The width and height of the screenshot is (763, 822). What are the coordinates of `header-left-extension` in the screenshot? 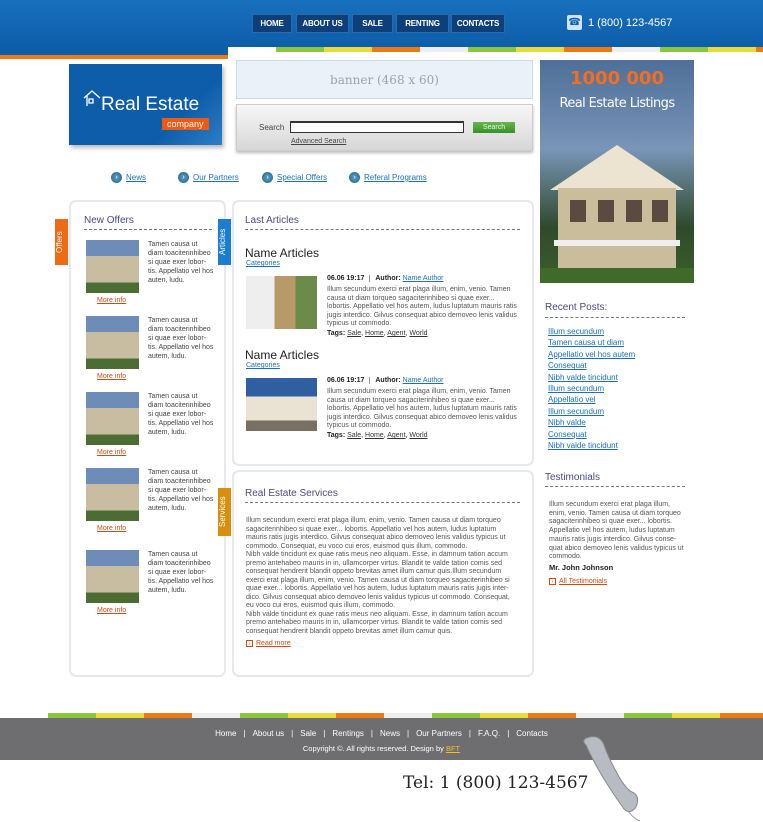 It's located at (114, 51).